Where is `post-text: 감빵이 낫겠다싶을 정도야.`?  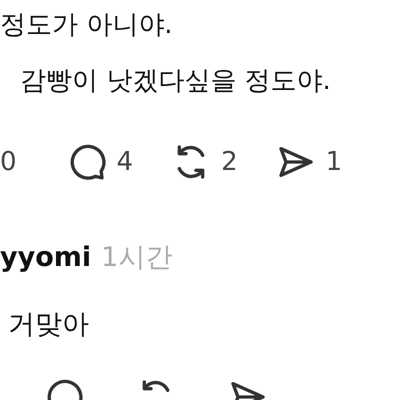
post-text: 감빵이 낫겠다싶을 정도야. is located at coordinates (175, 81).